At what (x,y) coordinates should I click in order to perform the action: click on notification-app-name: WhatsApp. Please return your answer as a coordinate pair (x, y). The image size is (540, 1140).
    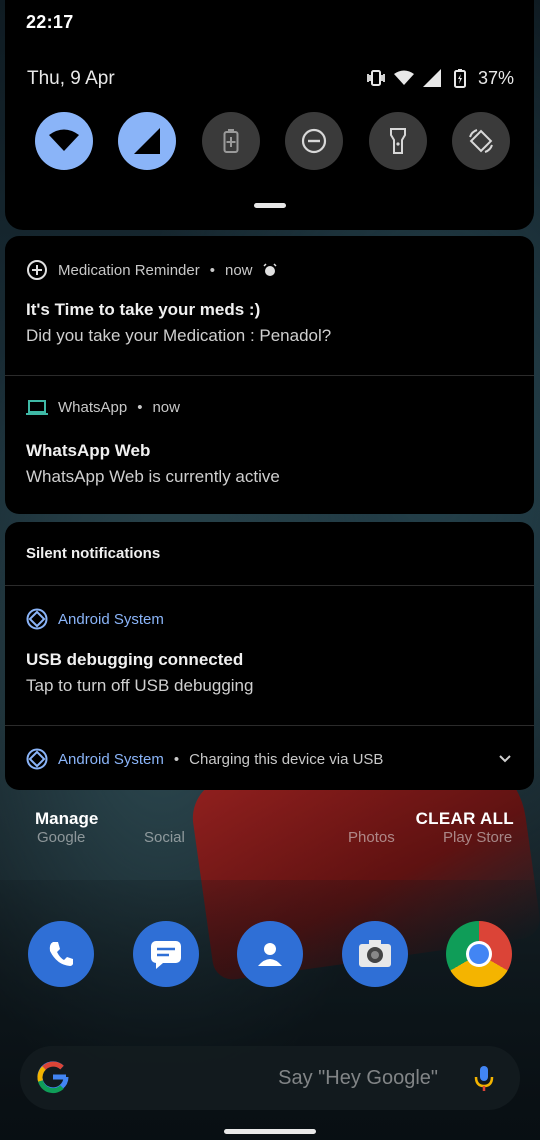
    Looking at the image, I should click on (93, 407).